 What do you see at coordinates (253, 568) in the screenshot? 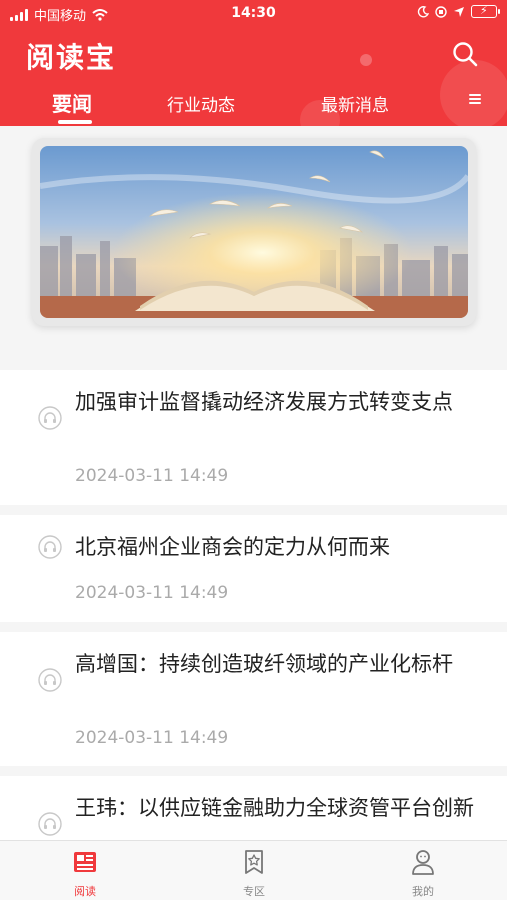
I see `news-item: 北京福州企业商会的定力从何而来 2024-03-11 14:49` at bounding box center [253, 568].